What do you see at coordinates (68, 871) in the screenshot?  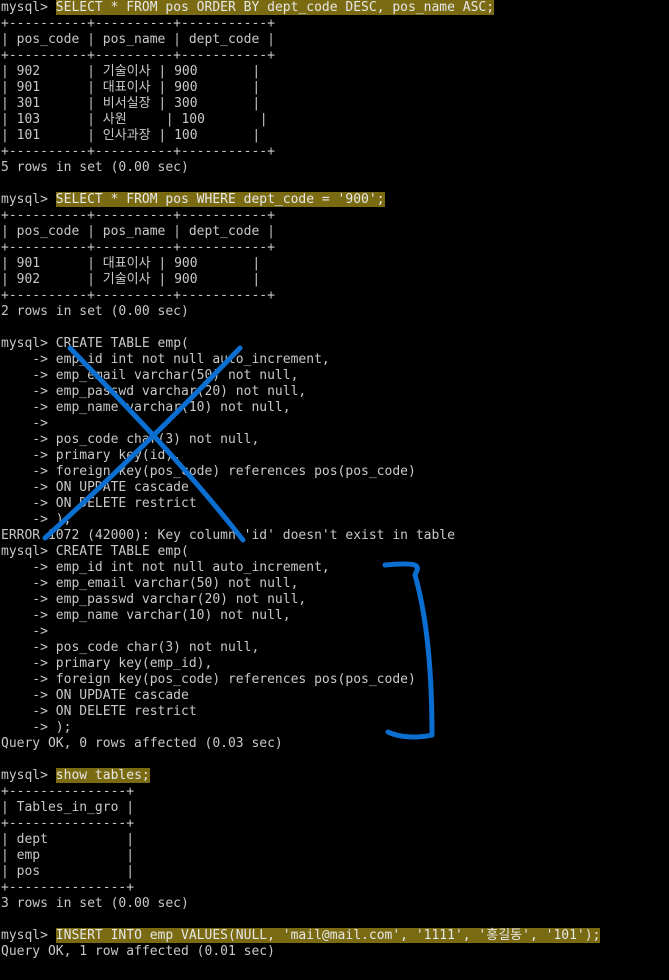 I see `output-text: | pos |` at bounding box center [68, 871].